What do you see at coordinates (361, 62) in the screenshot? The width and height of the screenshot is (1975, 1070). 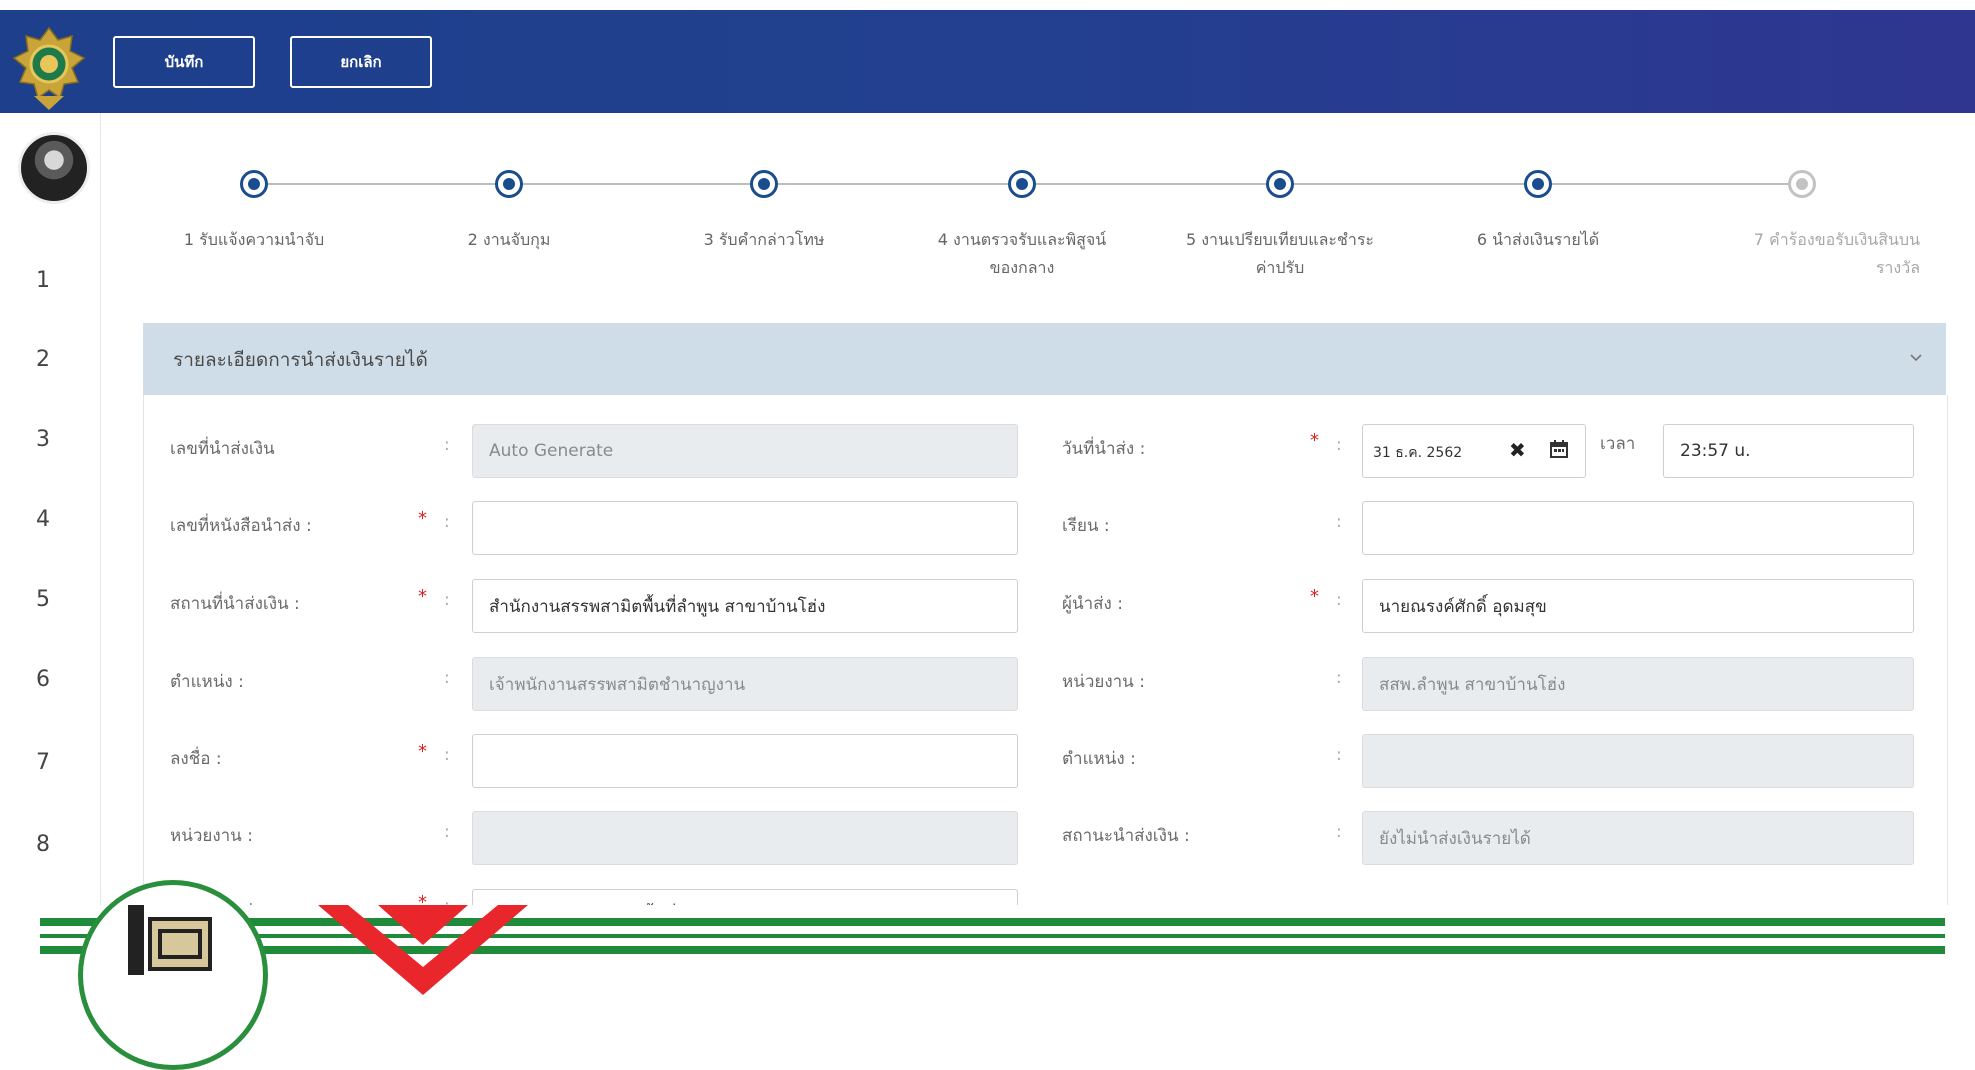 I see `cancel-button: ยกเลิก` at bounding box center [361, 62].